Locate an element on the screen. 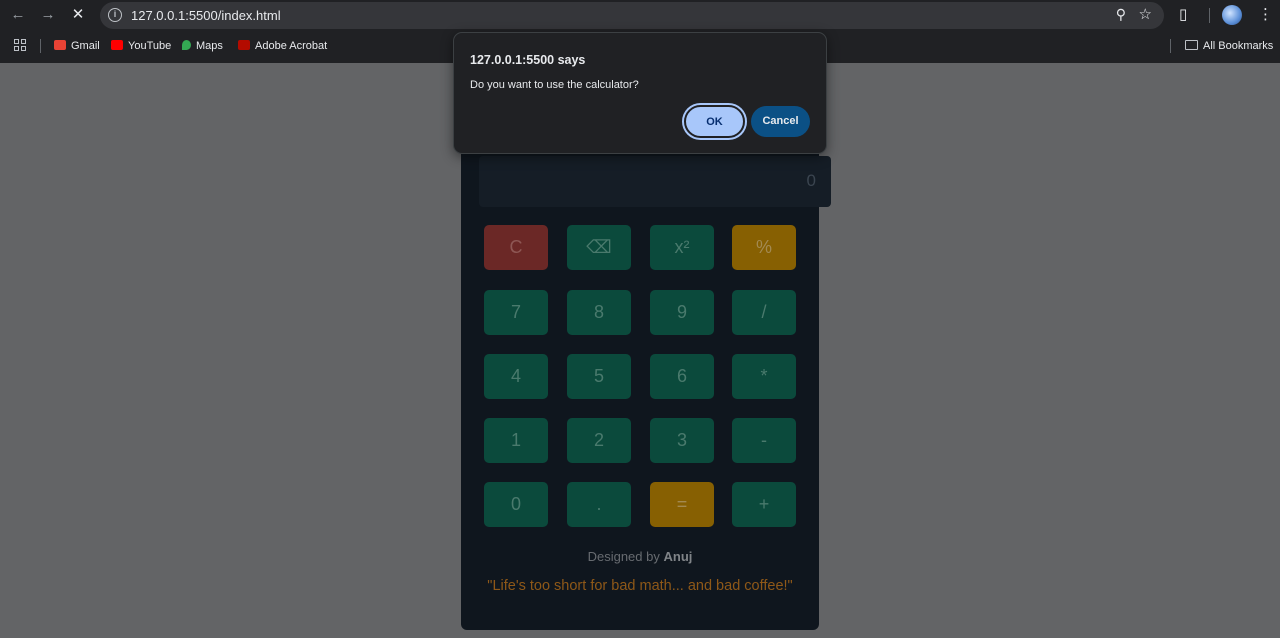  calc-key: 0 is located at coordinates (516, 504).